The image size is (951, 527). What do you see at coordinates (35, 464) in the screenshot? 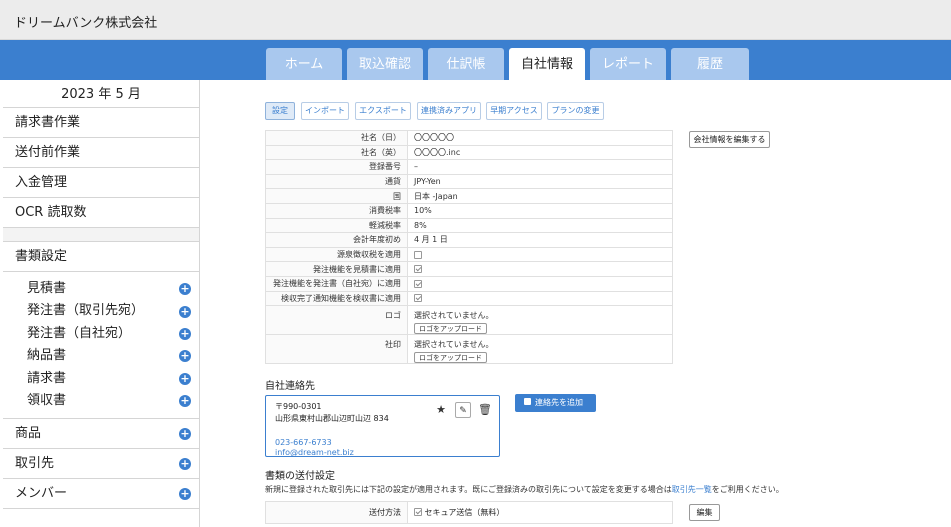
I see `sidebar-item-label: 取引先` at bounding box center [35, 464].